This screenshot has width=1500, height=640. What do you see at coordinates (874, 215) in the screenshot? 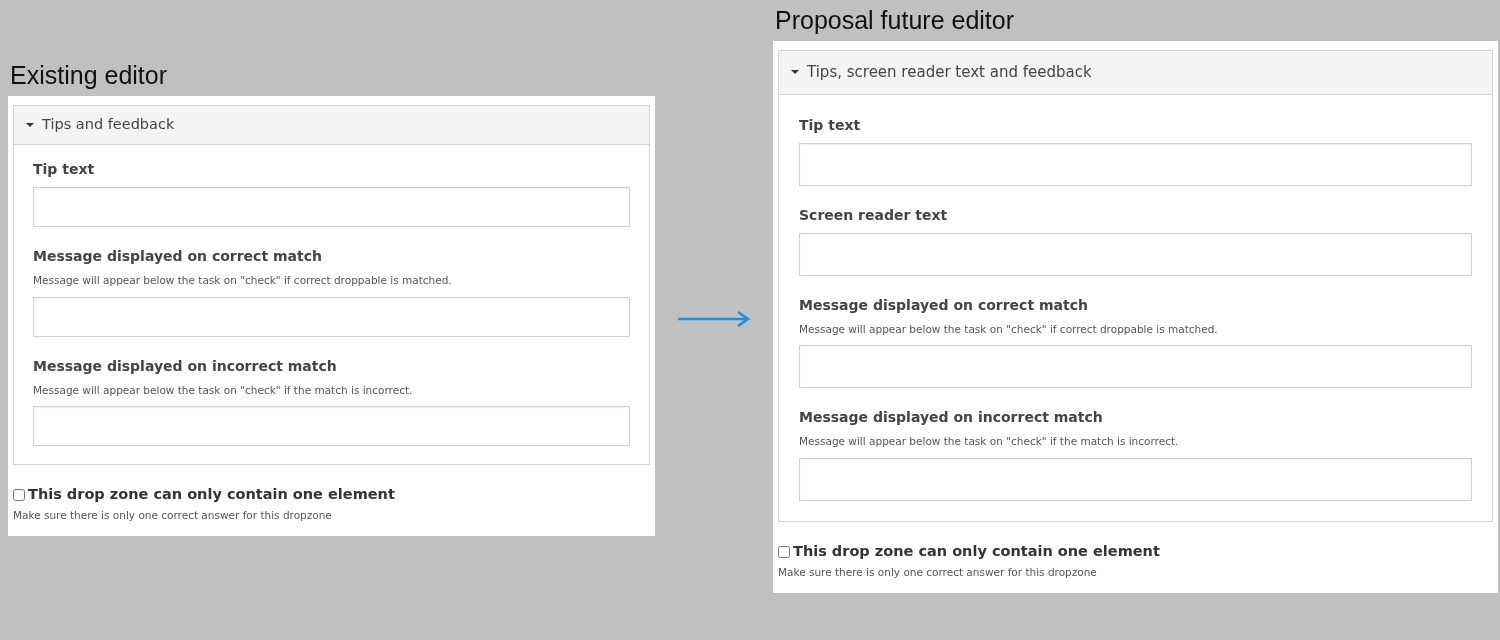
I see `field-label: Screen reader text` at bounding box center [874, 215].